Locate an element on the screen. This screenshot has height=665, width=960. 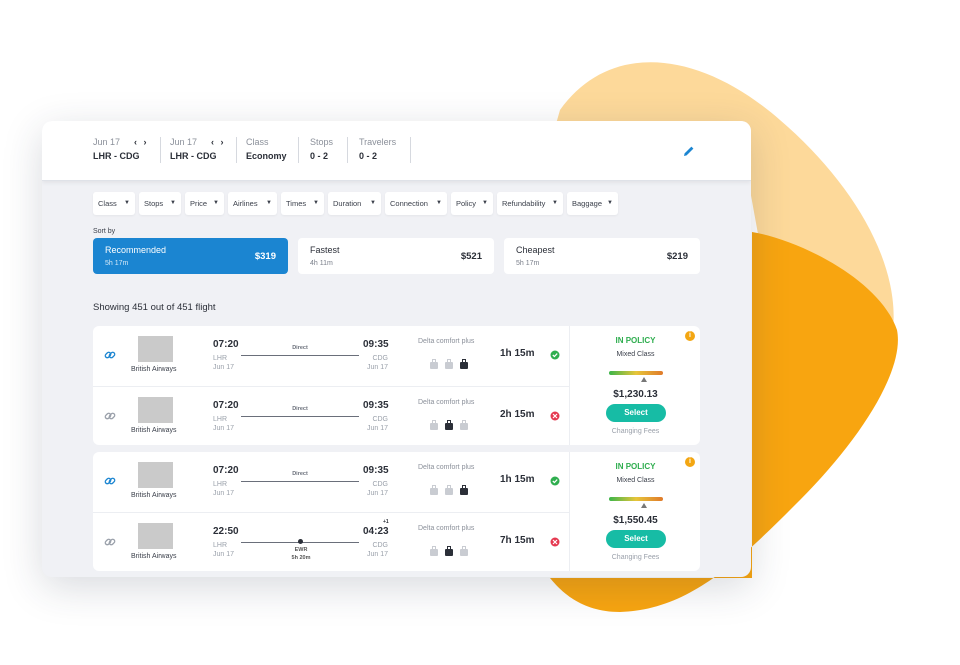
flight-duration: 1h 15m is located at coordinates (517, 353).